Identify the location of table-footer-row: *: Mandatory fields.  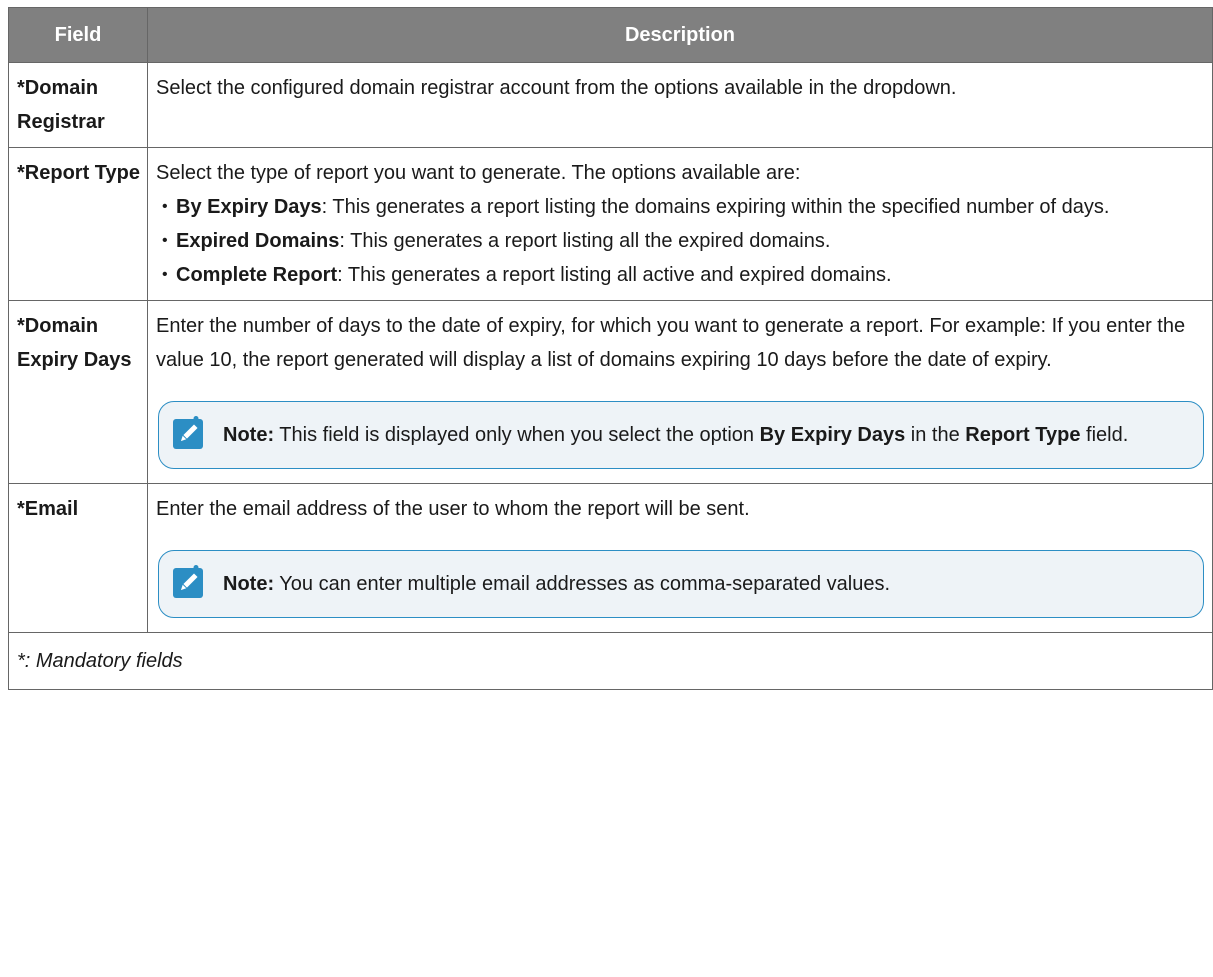
(610, 661).